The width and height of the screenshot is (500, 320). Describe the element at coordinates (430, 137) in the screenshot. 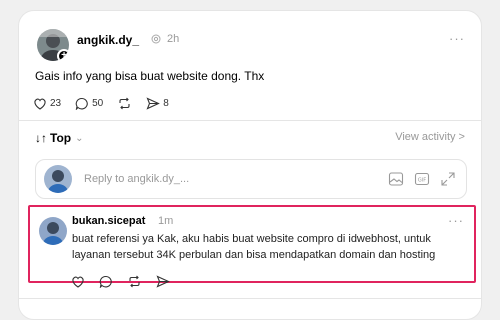

I see `view-activity-link: View activity >` at that location.